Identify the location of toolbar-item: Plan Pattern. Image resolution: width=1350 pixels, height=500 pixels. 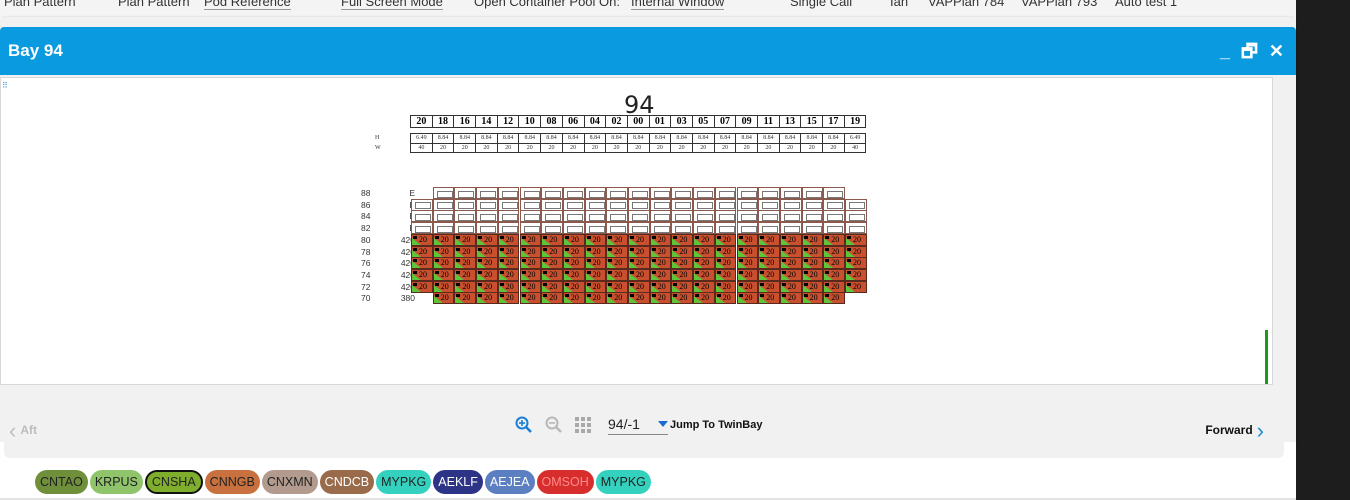
(154, 4).